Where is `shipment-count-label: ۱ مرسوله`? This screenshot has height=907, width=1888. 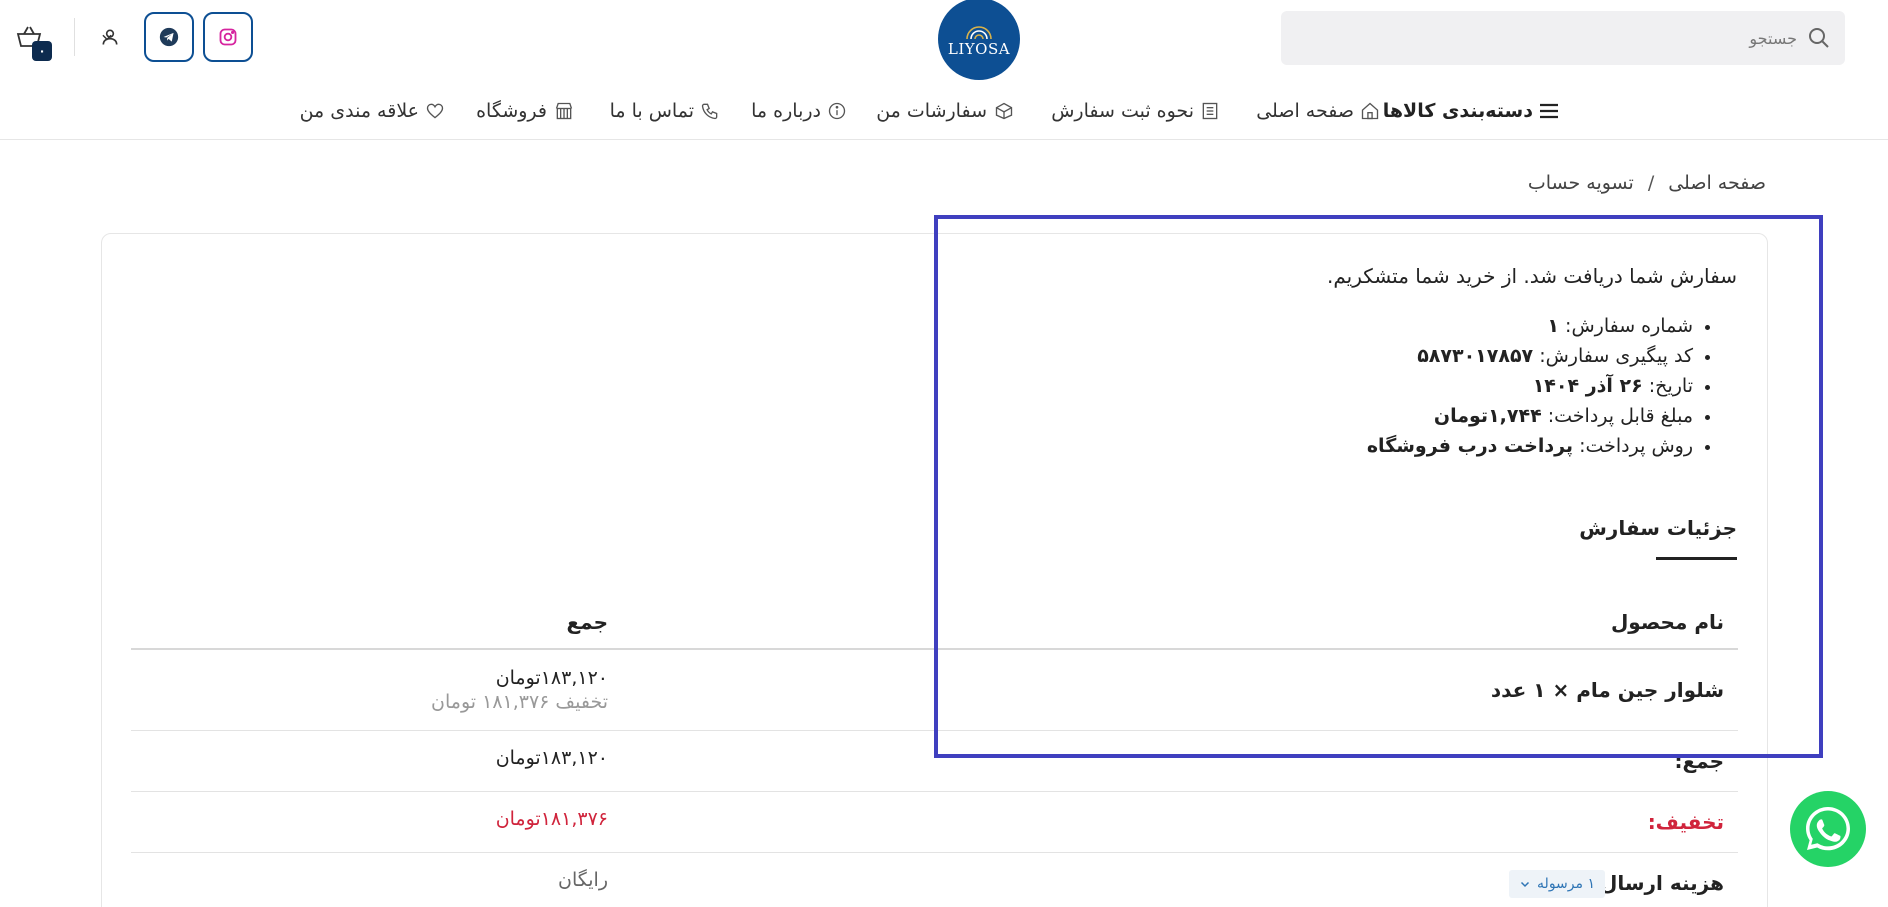
shipment-count-label: ۱ مرسوله is located at coordinates (1566, 884).